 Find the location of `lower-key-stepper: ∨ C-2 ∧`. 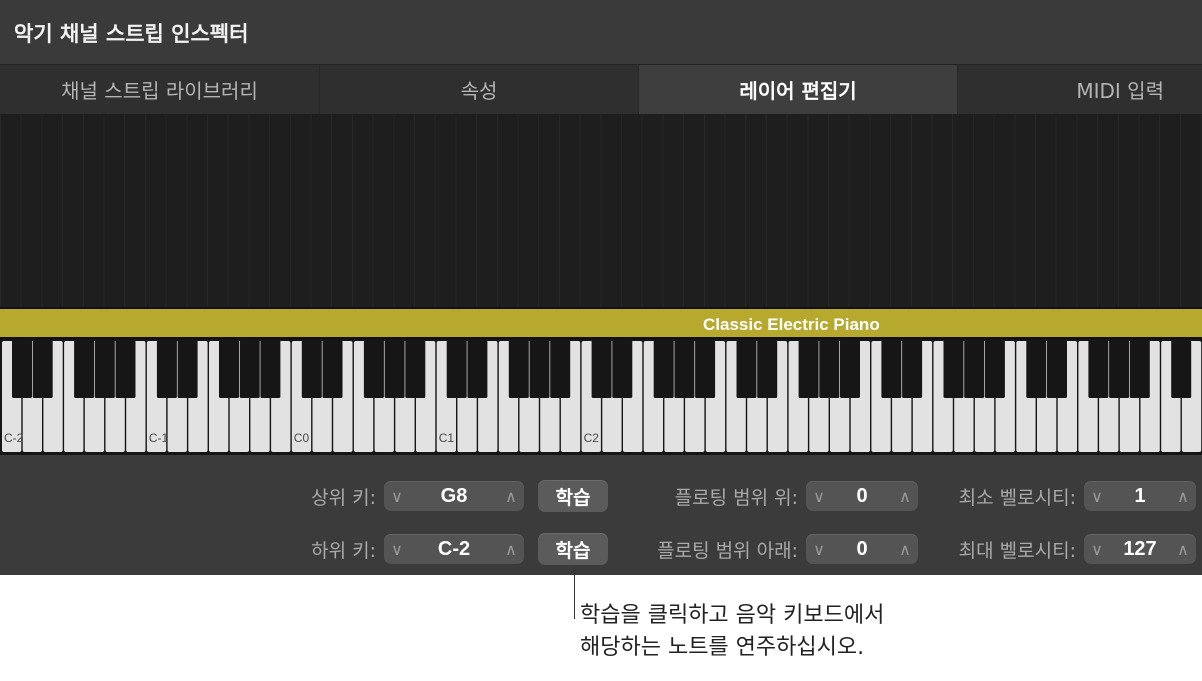

lower-key-stepper: ∨ C-2 ∧ is located at coordinates (454, 549).